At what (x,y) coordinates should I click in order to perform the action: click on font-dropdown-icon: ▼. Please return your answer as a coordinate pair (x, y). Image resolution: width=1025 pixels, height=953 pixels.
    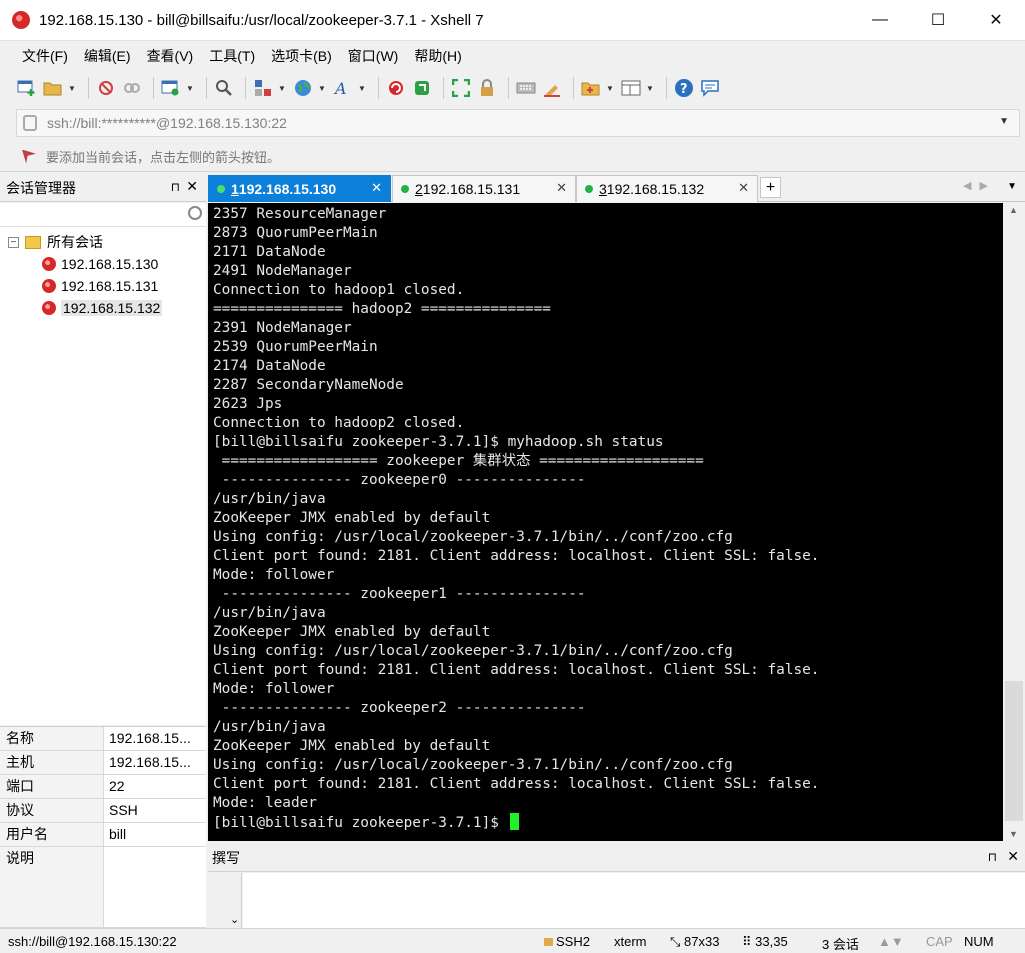
    Looking at the image, I should click on (362, 88).